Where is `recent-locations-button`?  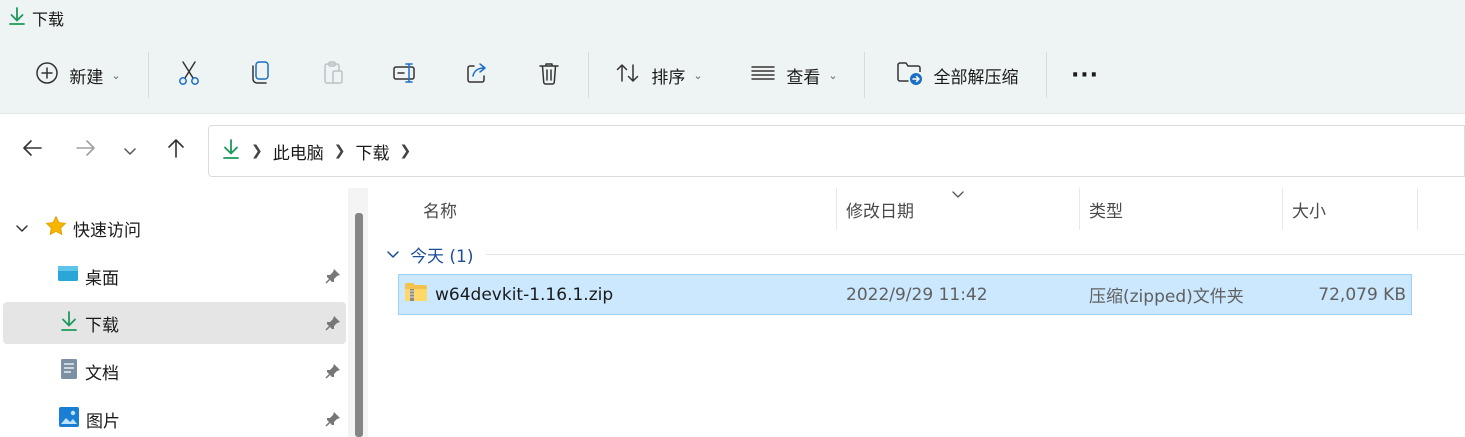 recent-locations-button is located at coordinates (130, 150).